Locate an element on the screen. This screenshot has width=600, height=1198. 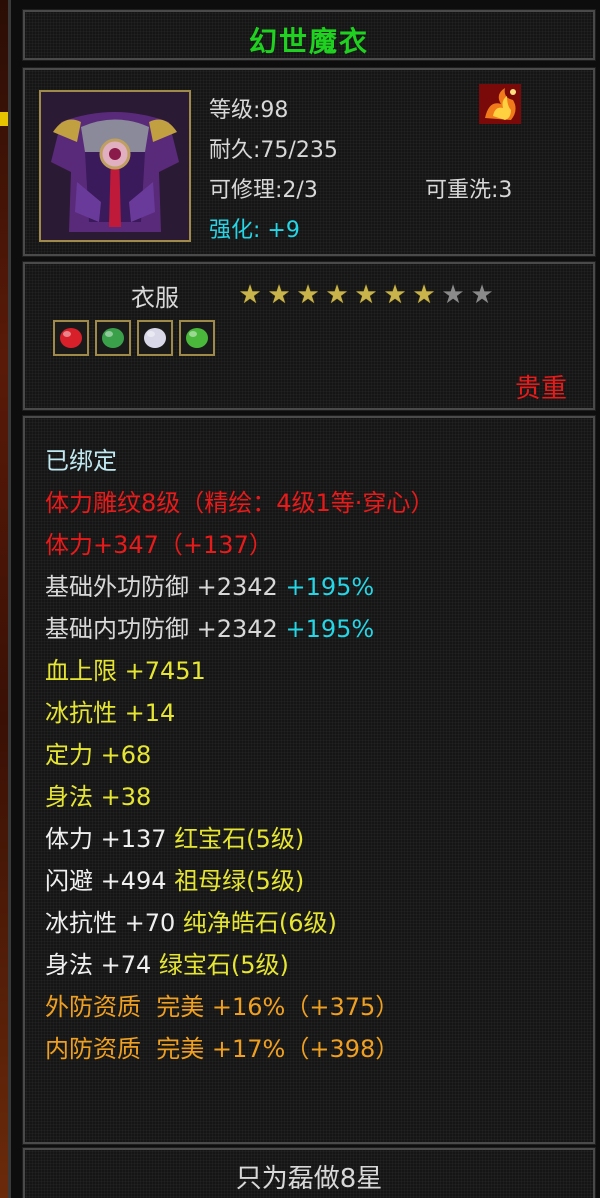
property-line: 血上限 +7451 is located at coordinates (239, 671).